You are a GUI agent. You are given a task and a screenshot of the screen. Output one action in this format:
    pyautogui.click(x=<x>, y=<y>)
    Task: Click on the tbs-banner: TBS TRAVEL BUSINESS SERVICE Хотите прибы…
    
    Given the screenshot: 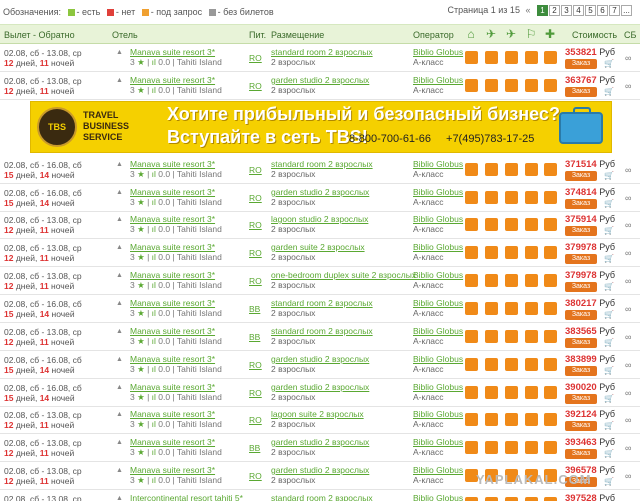 What is the action you would take?
    pyautogui.click(x=321, y=127)
    